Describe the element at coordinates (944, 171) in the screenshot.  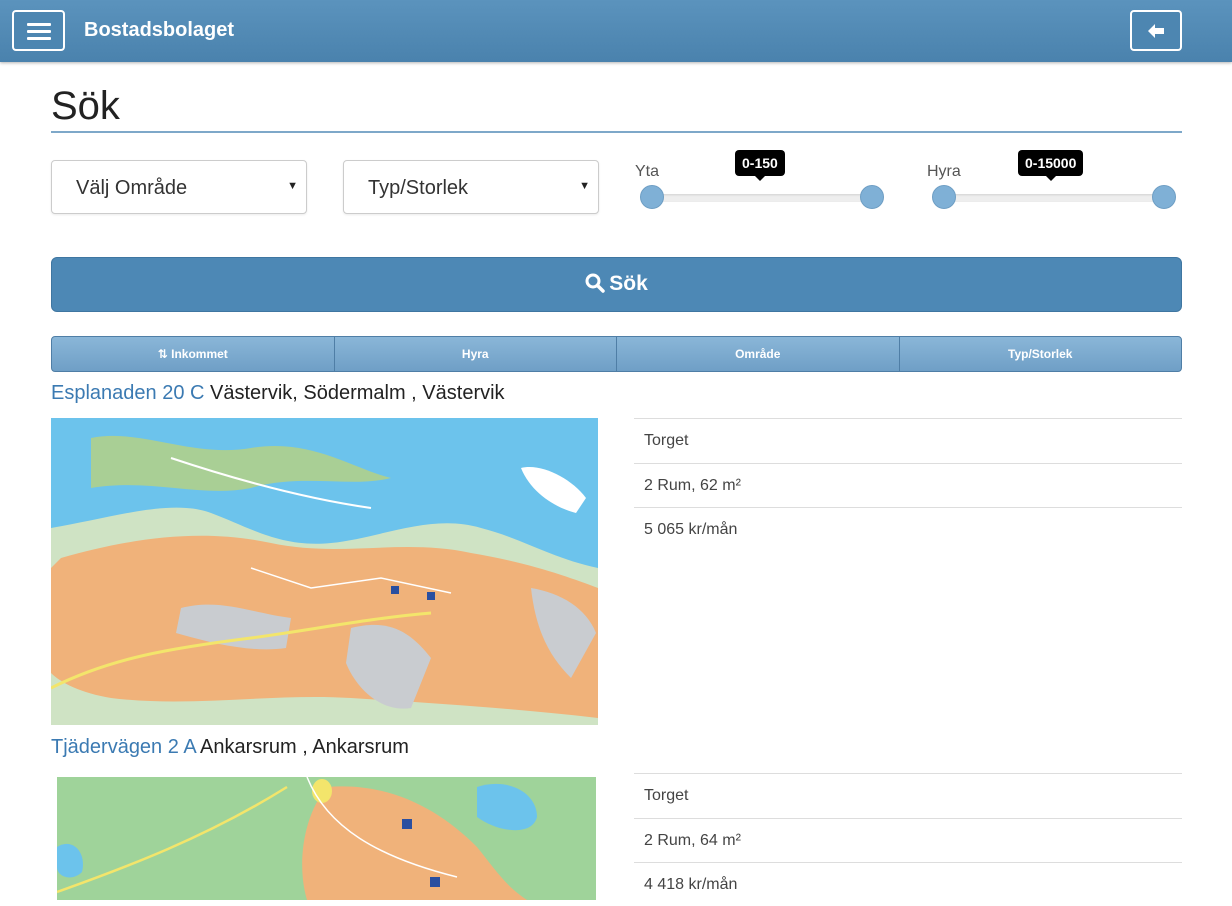
I see `rent-slider-label: Hyra` at that location.